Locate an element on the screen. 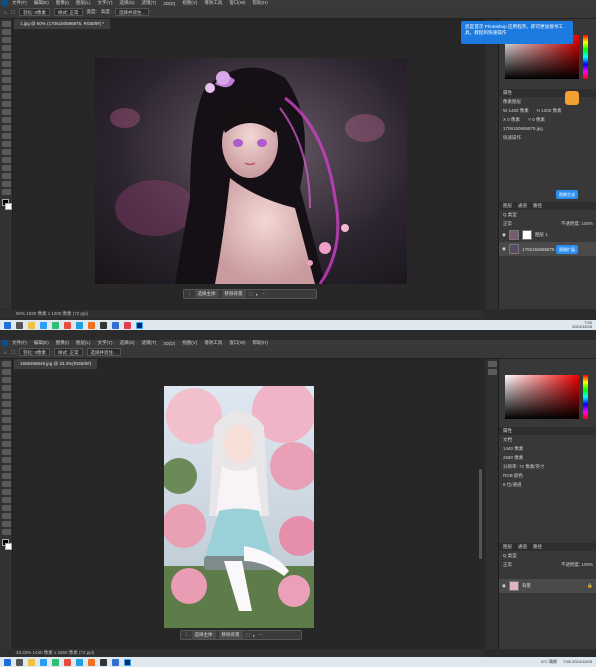  vertical-scrollbar is located at coordinates (480, 514).